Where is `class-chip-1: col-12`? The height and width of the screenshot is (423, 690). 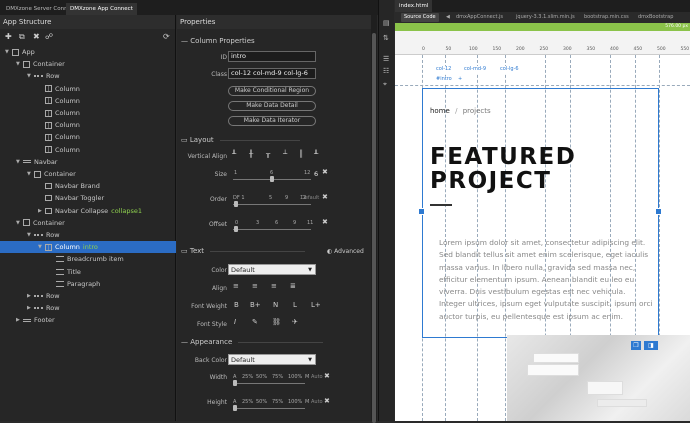 class-chip-1: col-12 is located at coordinates (444, 69).